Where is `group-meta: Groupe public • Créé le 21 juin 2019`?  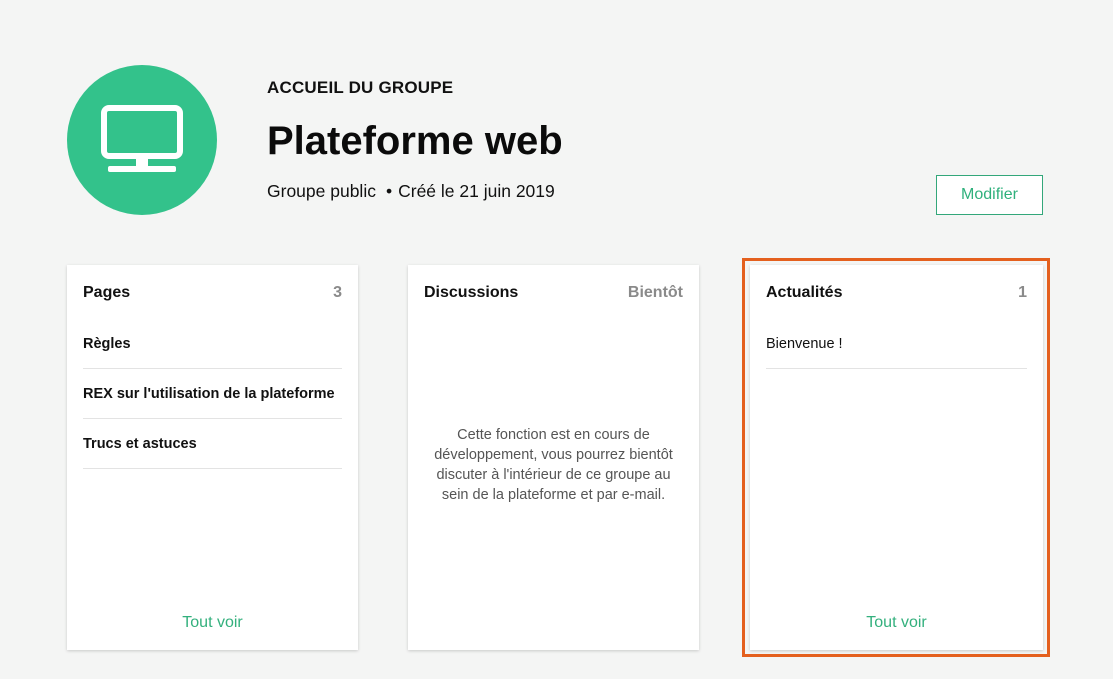 group-meta: Groupe public • Créé le 21 juin 2019 is located at coordinates (415, 191).